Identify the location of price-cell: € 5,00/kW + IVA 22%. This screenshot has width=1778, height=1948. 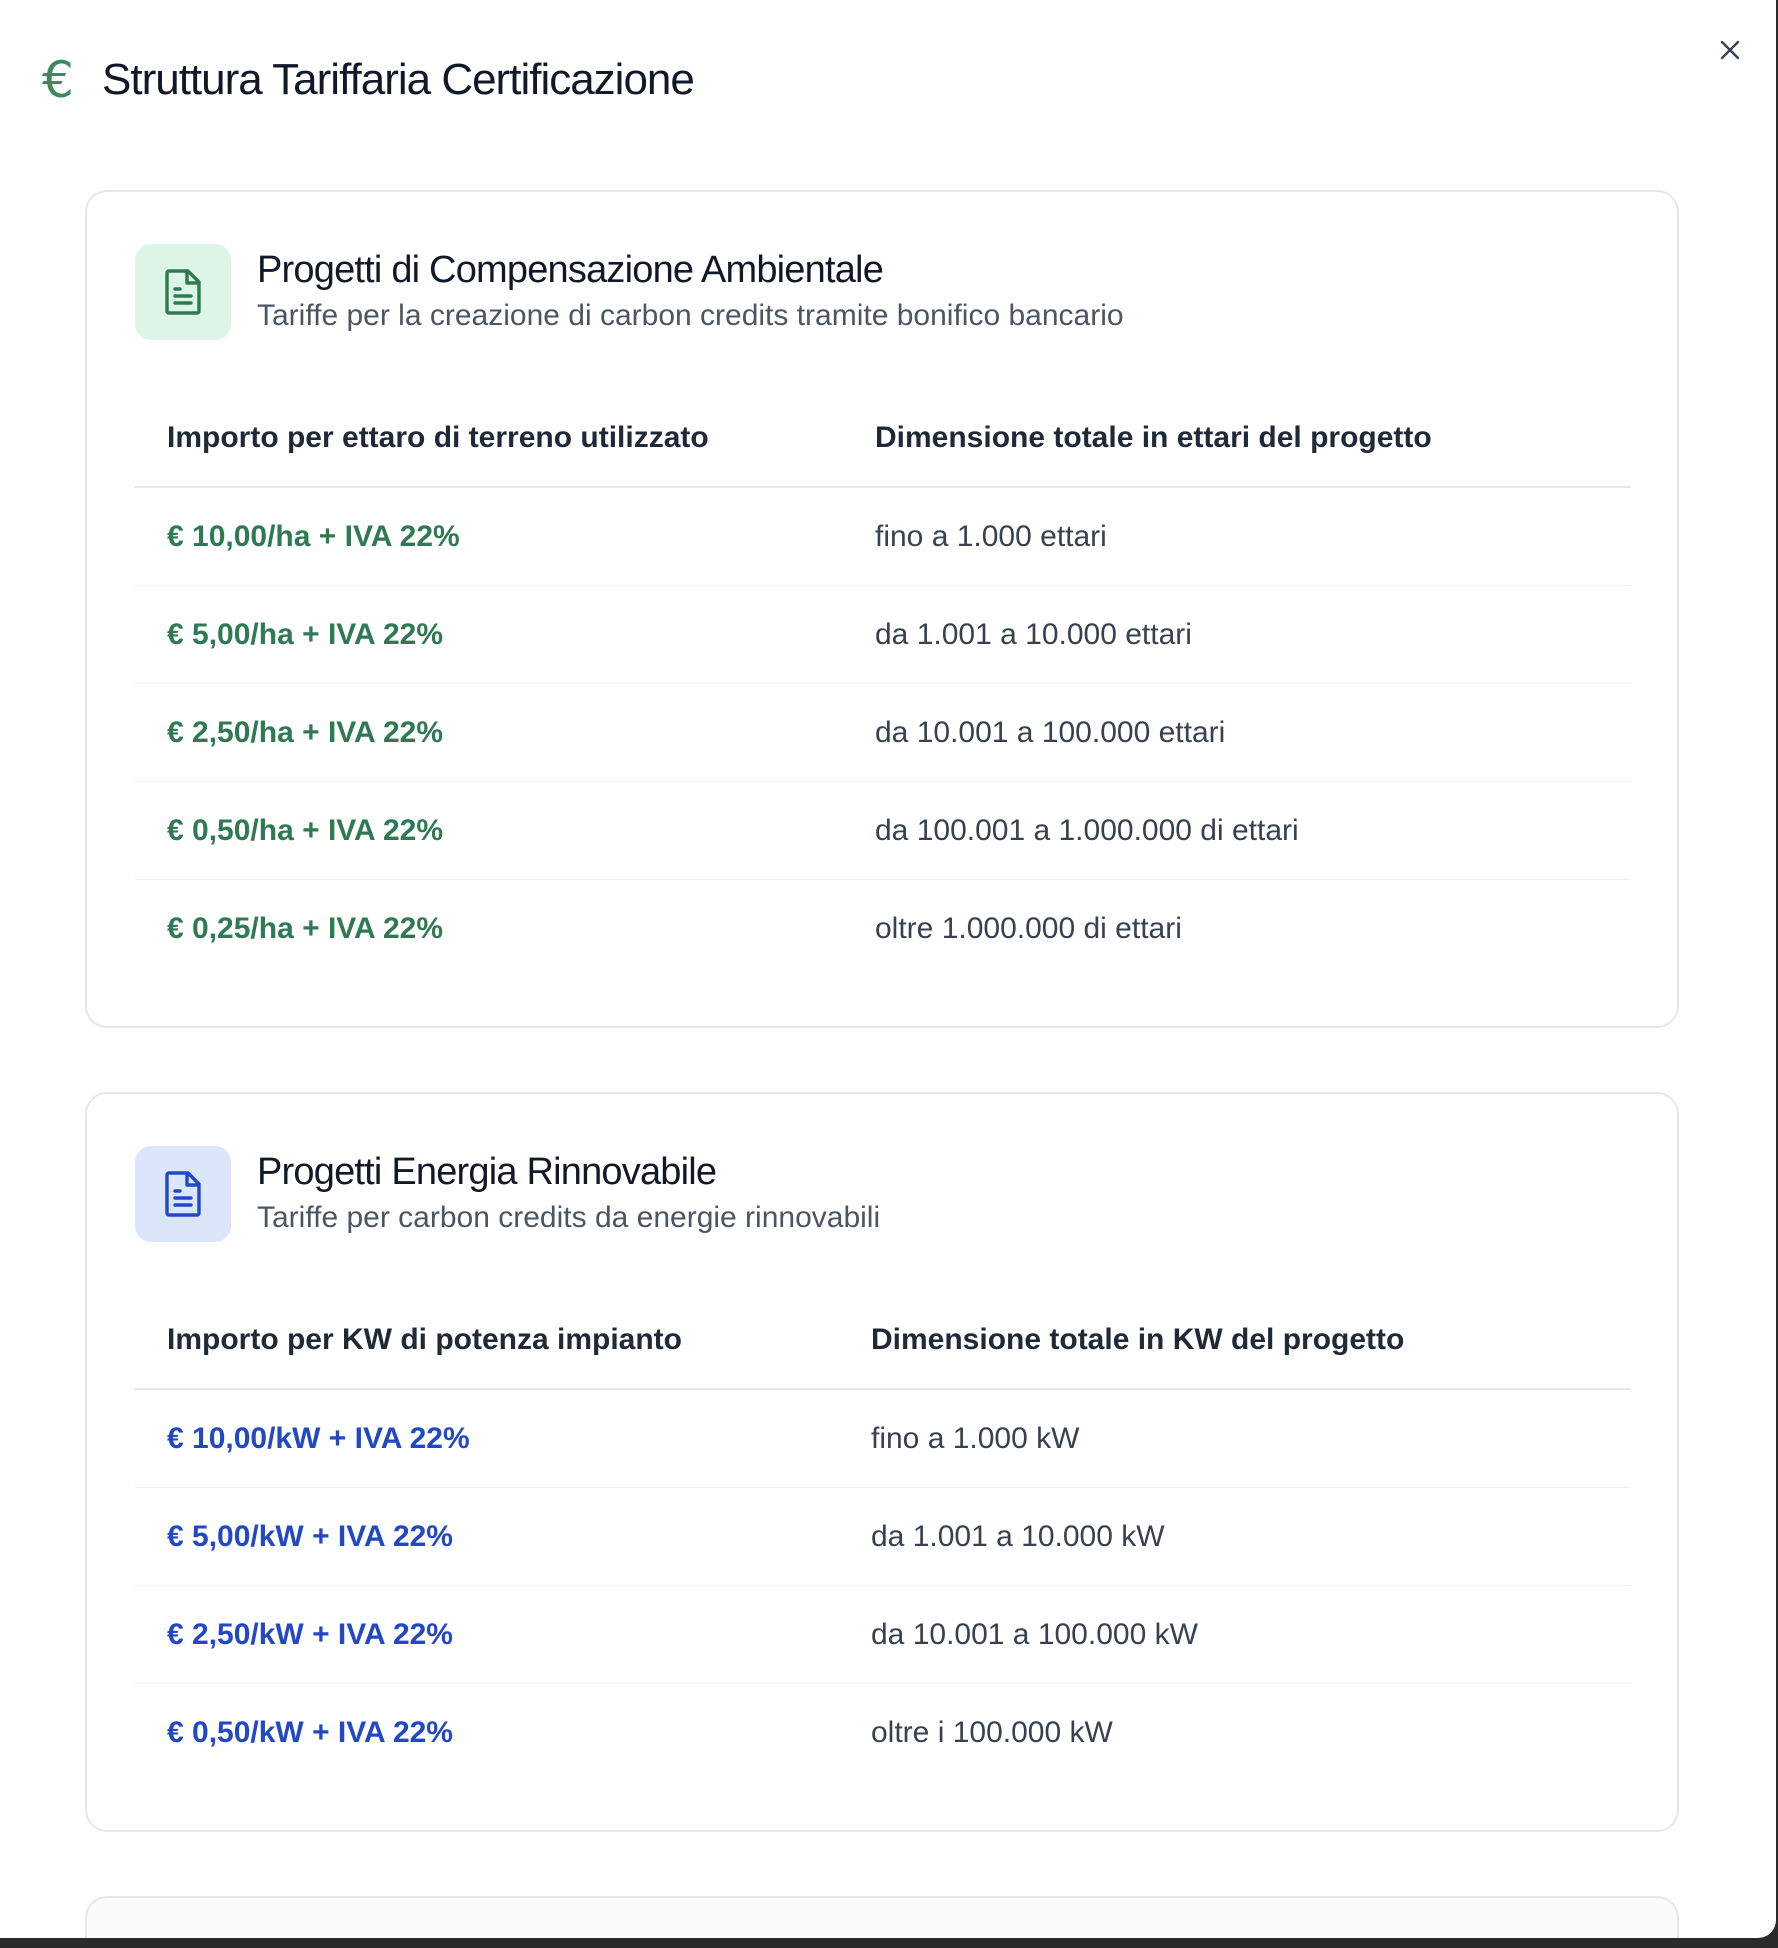
(310, 1536).